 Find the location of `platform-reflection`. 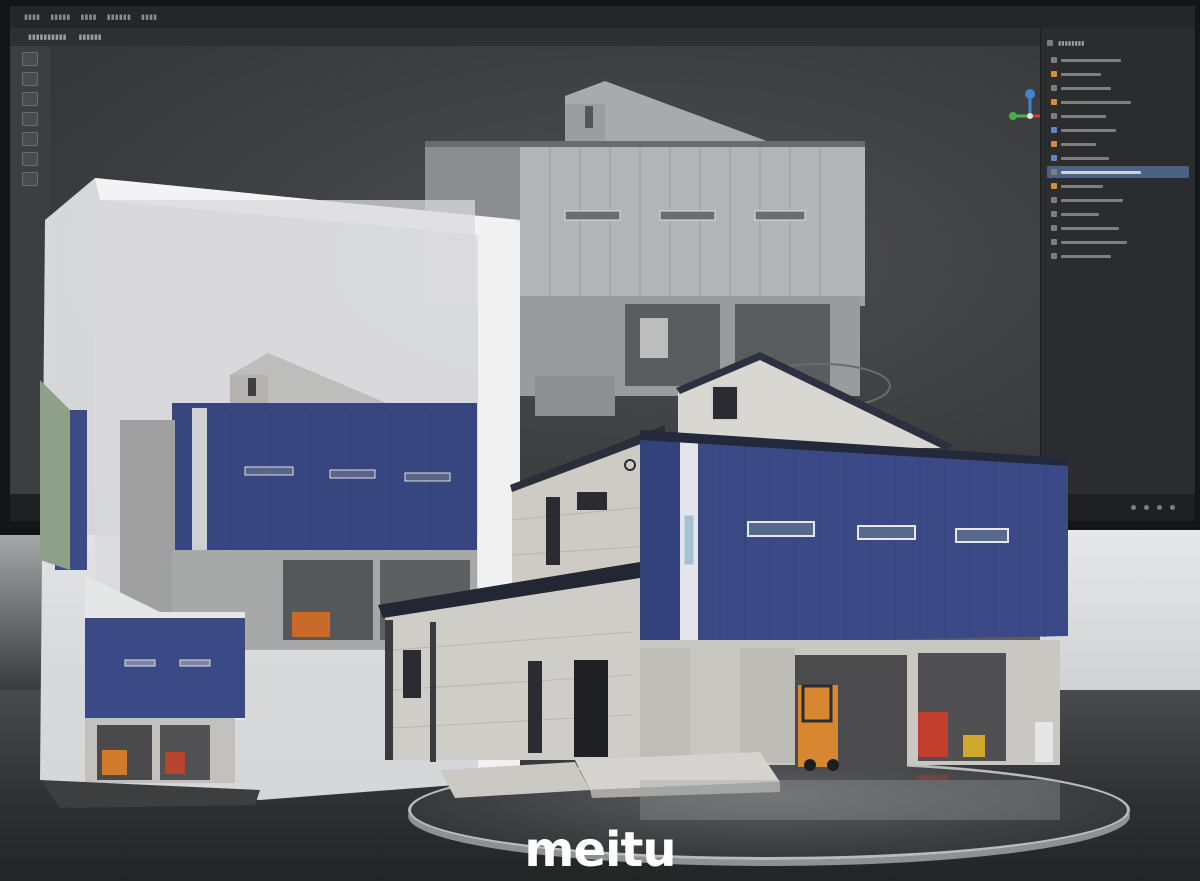

platform-reflection is located at coordinates (850, 797).